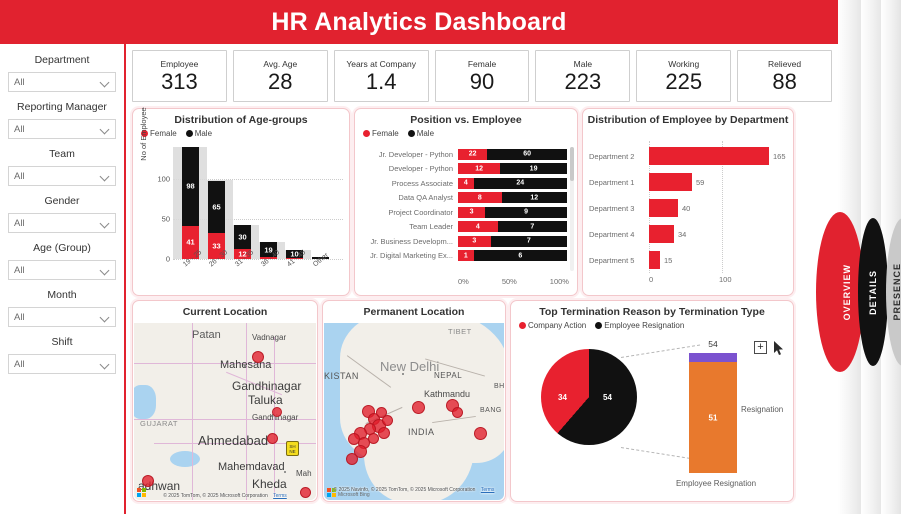  I want to click on bar-segment-male: 7, so click(532, 227).